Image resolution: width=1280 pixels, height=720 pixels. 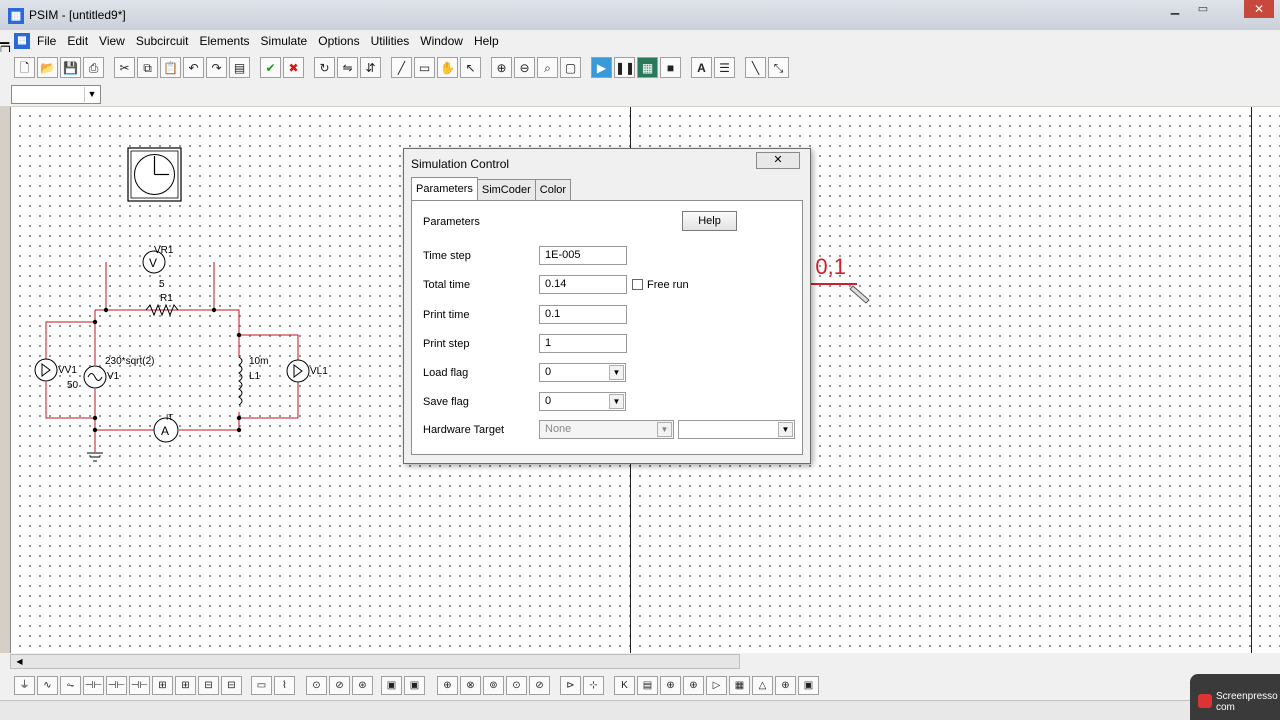 I want to click on maximize-icon: ▭, so click(x=1203, y=9).